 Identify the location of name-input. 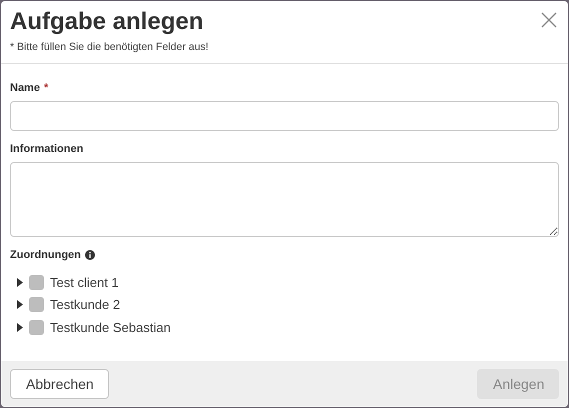
(284, 116).